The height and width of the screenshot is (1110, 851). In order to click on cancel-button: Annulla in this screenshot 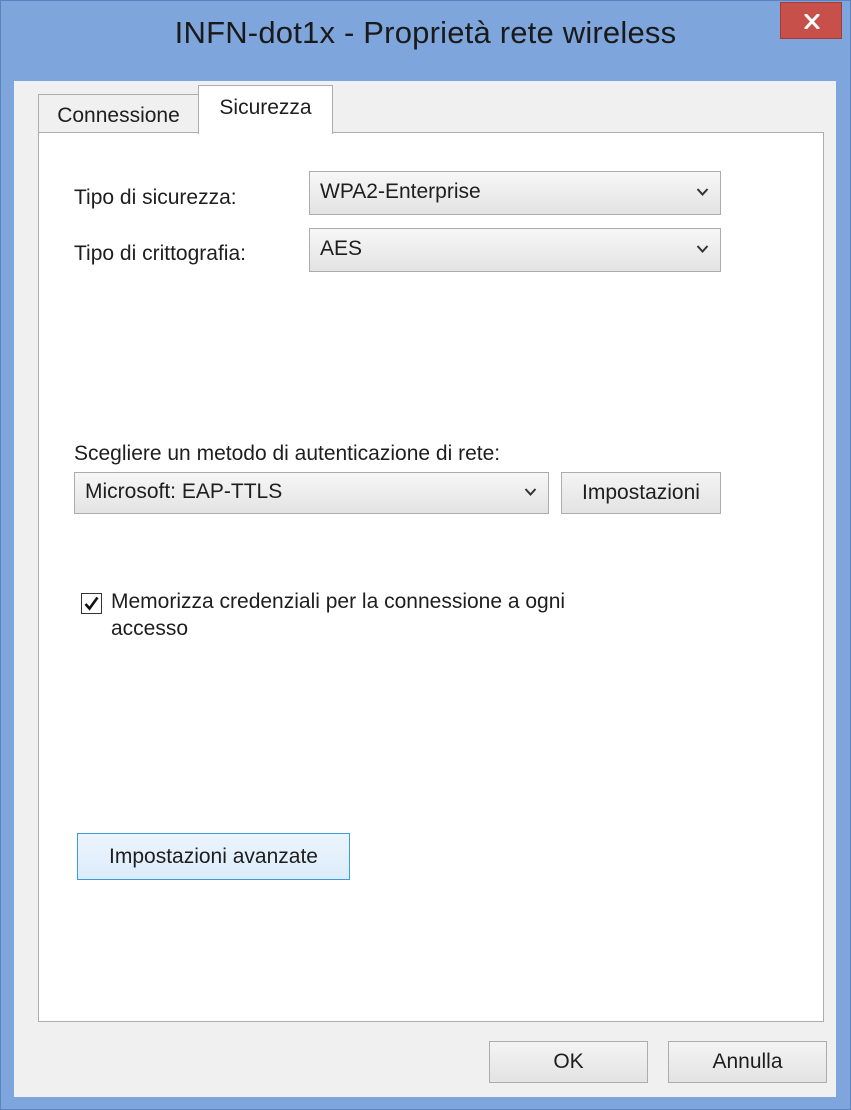, I will do `click(747, 1062)`.